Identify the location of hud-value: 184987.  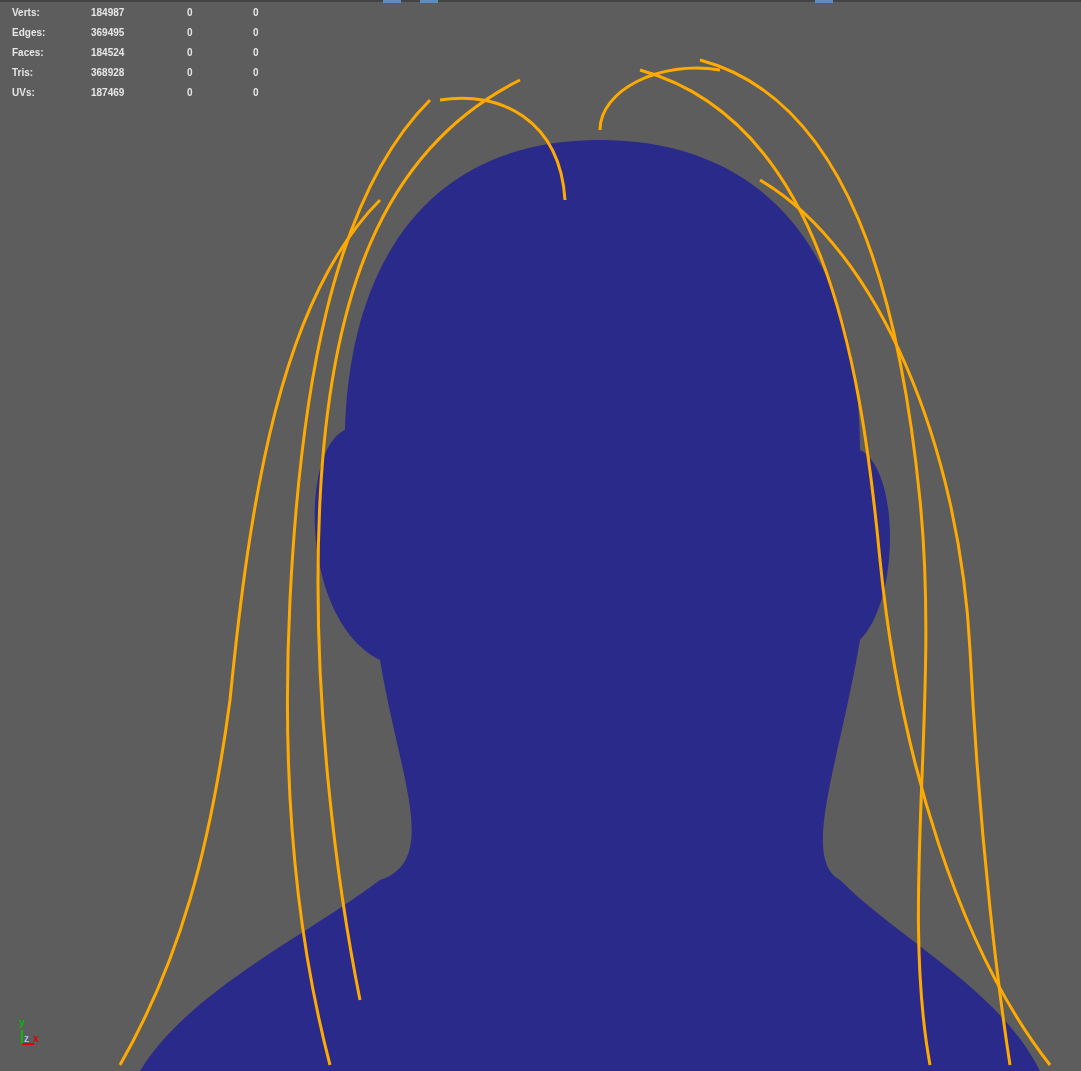
(108, 12).